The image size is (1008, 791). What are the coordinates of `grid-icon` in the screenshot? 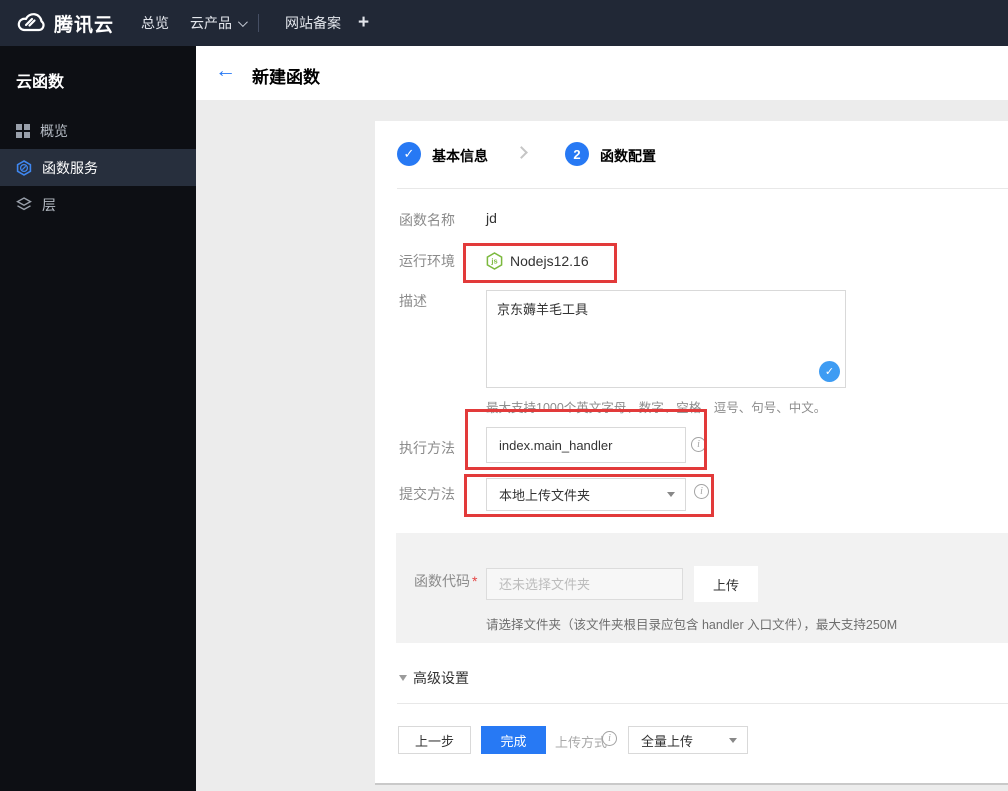 It's located at (23, 130).